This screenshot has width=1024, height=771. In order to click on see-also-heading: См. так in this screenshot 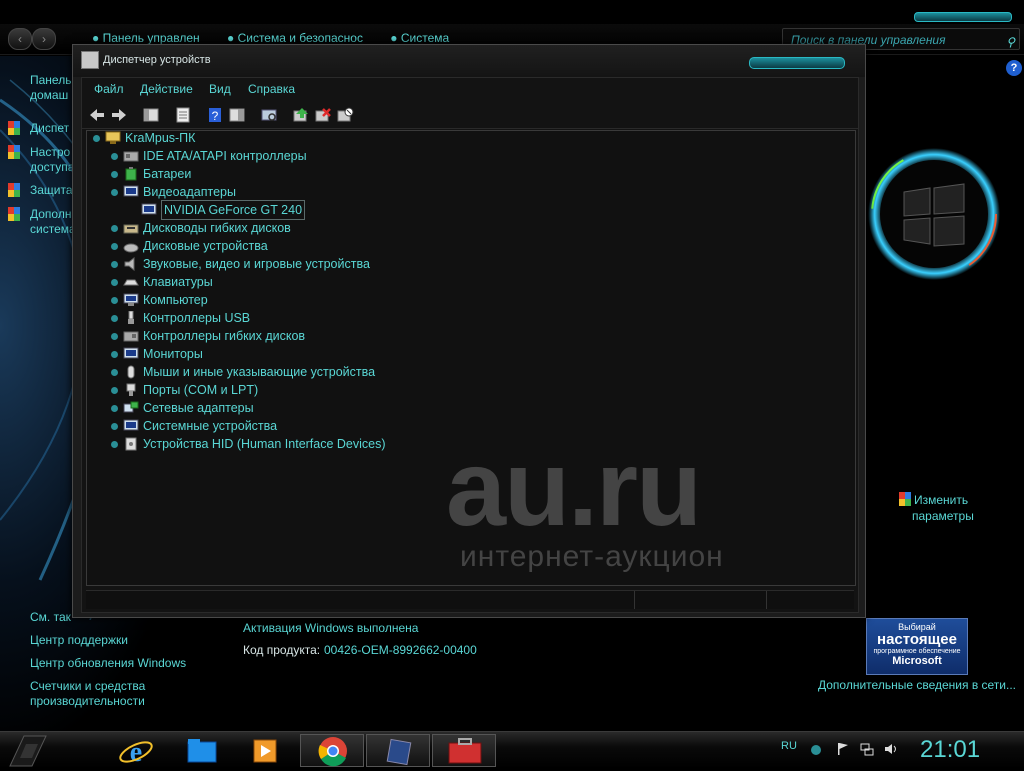, I will do `click(50, 617)`.